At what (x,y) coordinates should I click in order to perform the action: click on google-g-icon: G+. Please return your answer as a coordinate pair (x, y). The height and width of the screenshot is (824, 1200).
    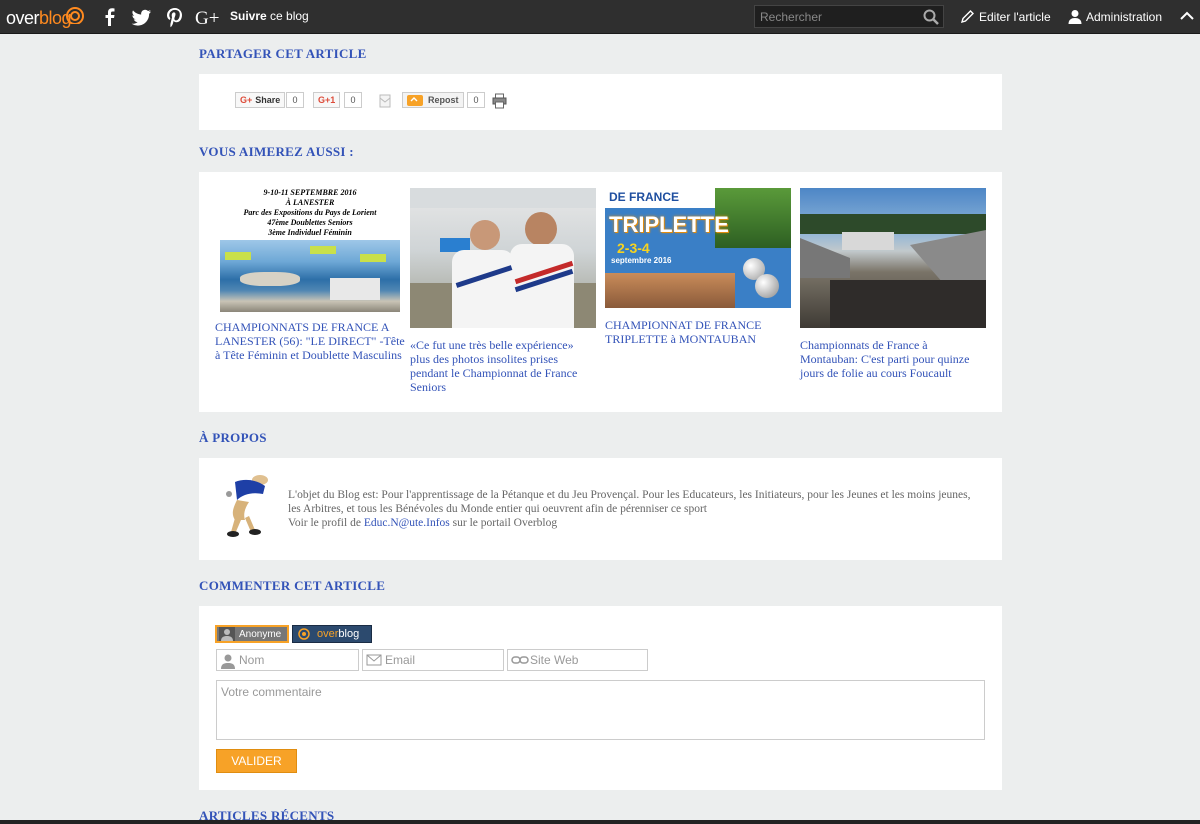
    Looking at the image, I should click on (246, 100).